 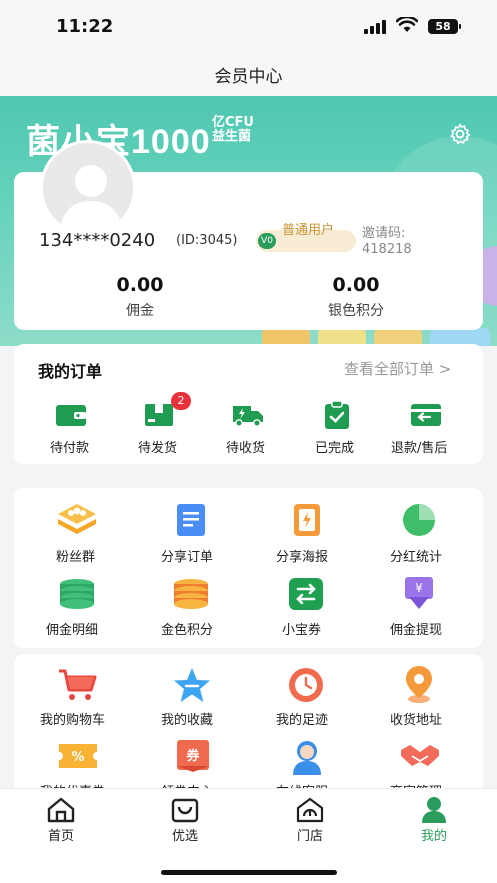 What do you see at coordinates (460, 26) in the screenshot?
I see `battery-cap` at bounding box center [460, 26].